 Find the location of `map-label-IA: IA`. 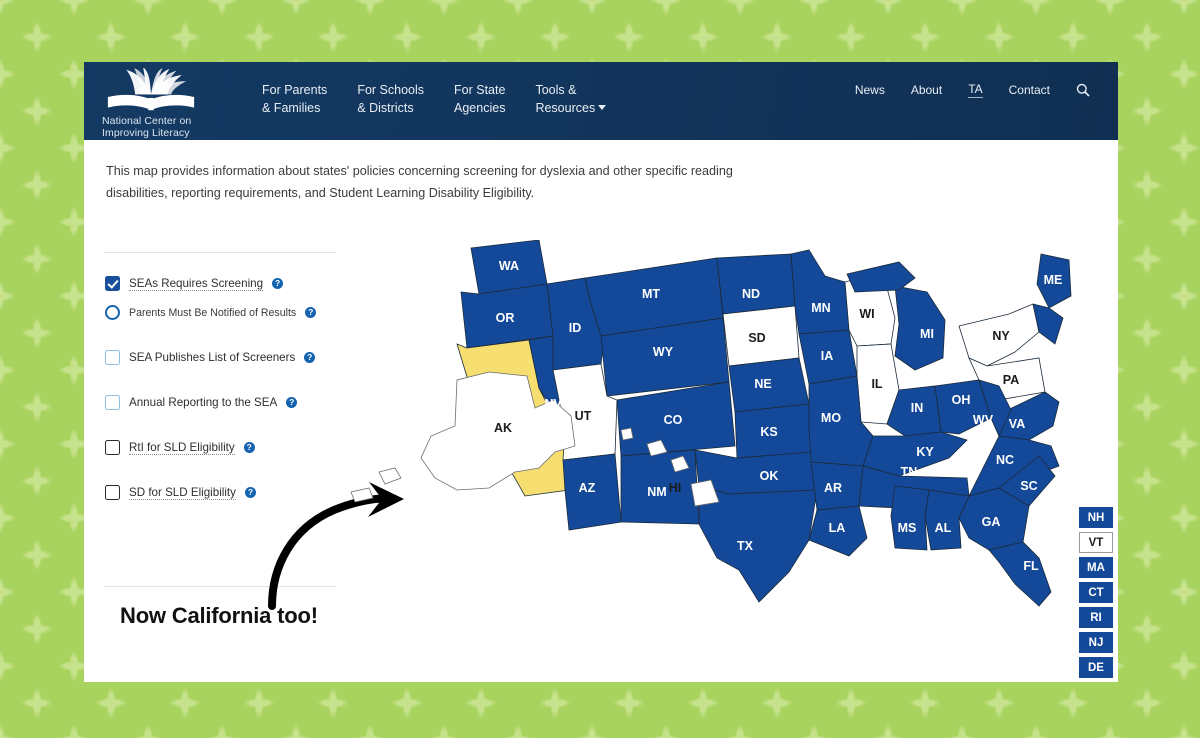

map-label-IA: IA is located at coordinates (827, 356).